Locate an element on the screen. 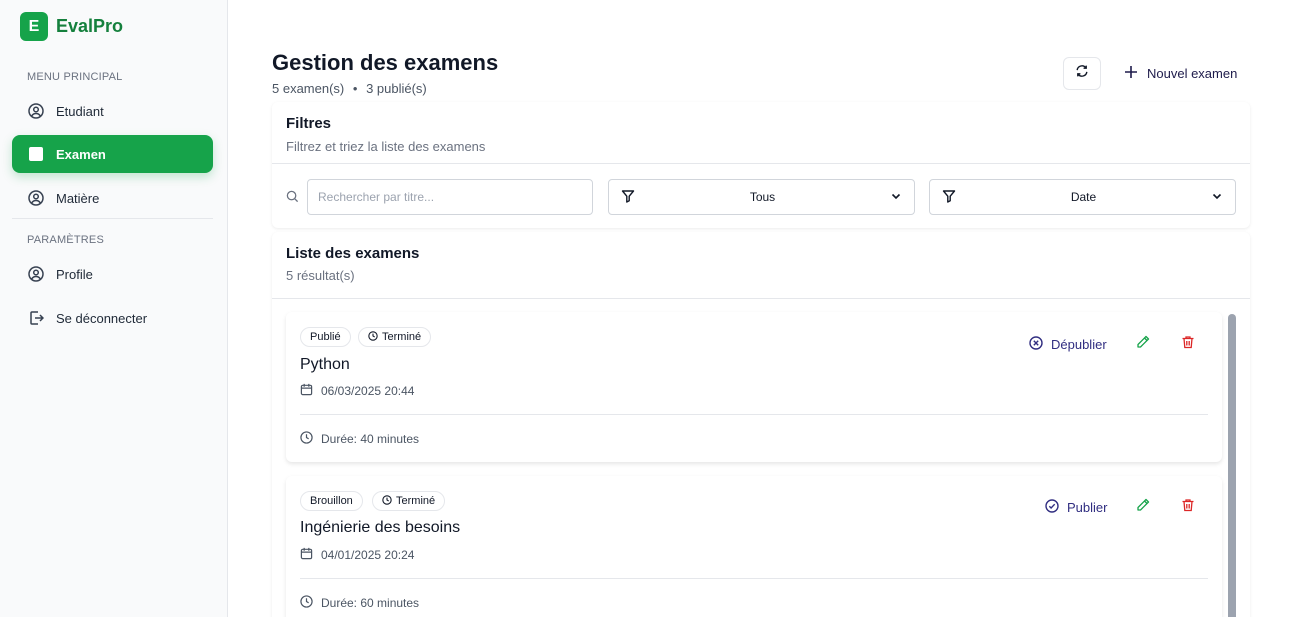 The image size is (1294, 617). exam-count: 5 examen(s) is located at coordinates (308, 88).